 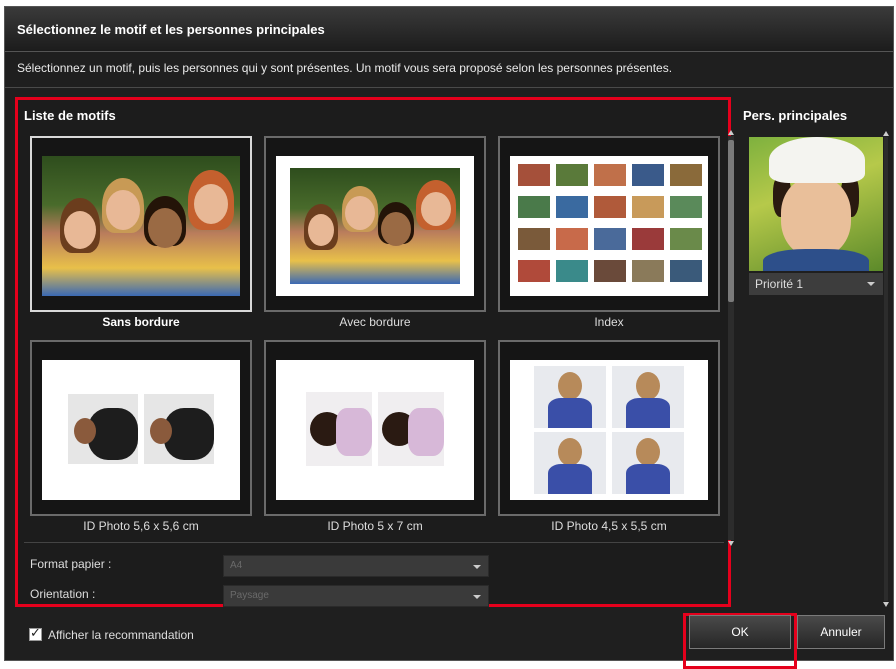 I want to click on scroll-thumb, so click(x=731, y=221).